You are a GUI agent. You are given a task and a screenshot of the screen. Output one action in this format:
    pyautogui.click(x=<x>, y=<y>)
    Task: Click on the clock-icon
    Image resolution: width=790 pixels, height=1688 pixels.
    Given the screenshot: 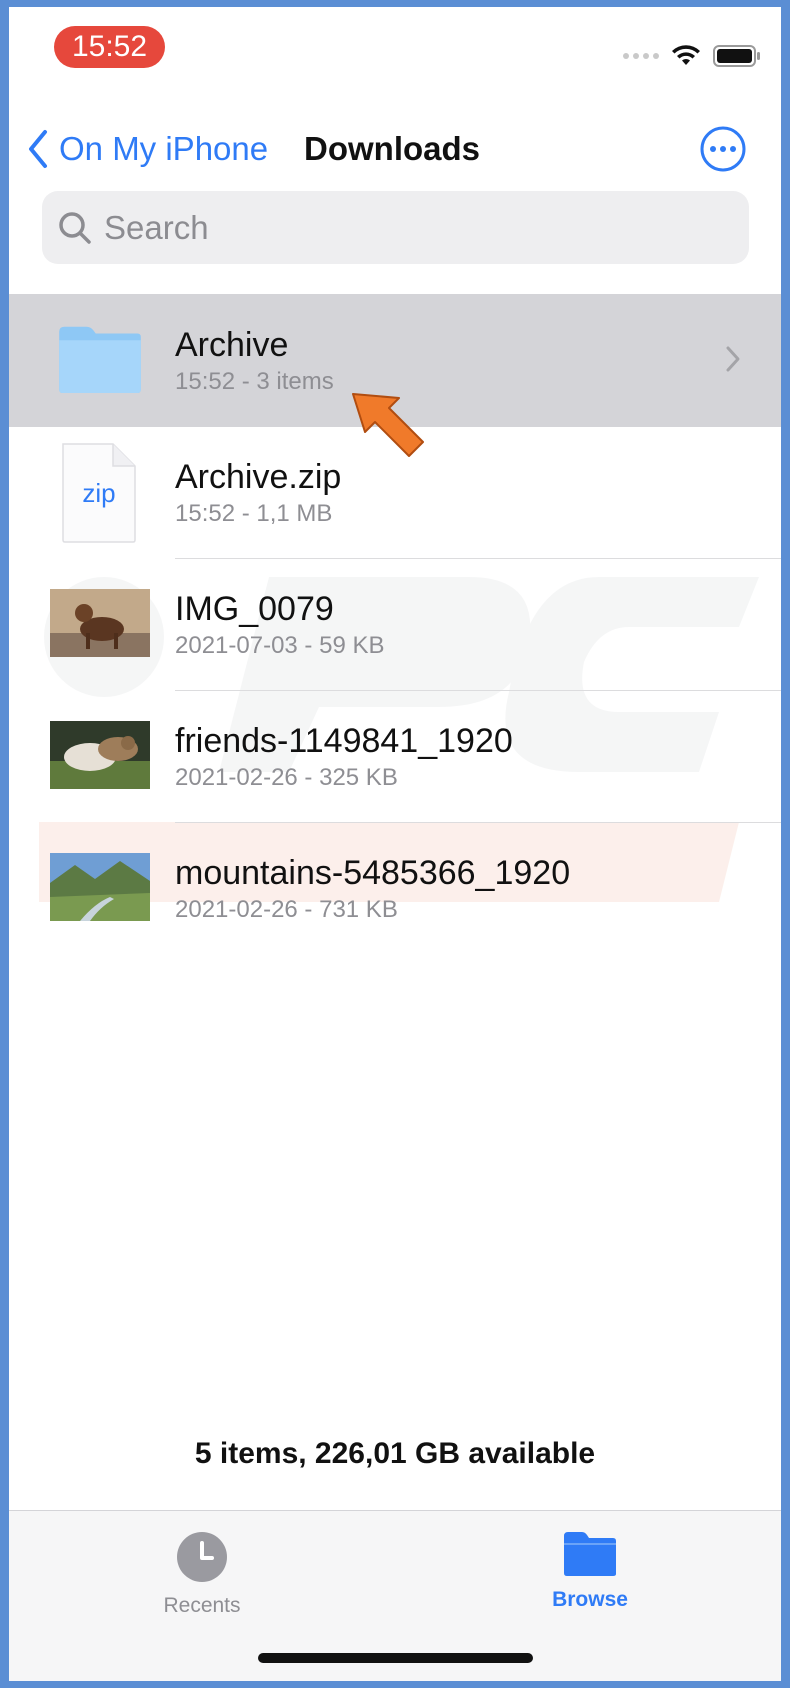 What is the action you would take?
    pyautogui.click(x=202, y=1557)
    